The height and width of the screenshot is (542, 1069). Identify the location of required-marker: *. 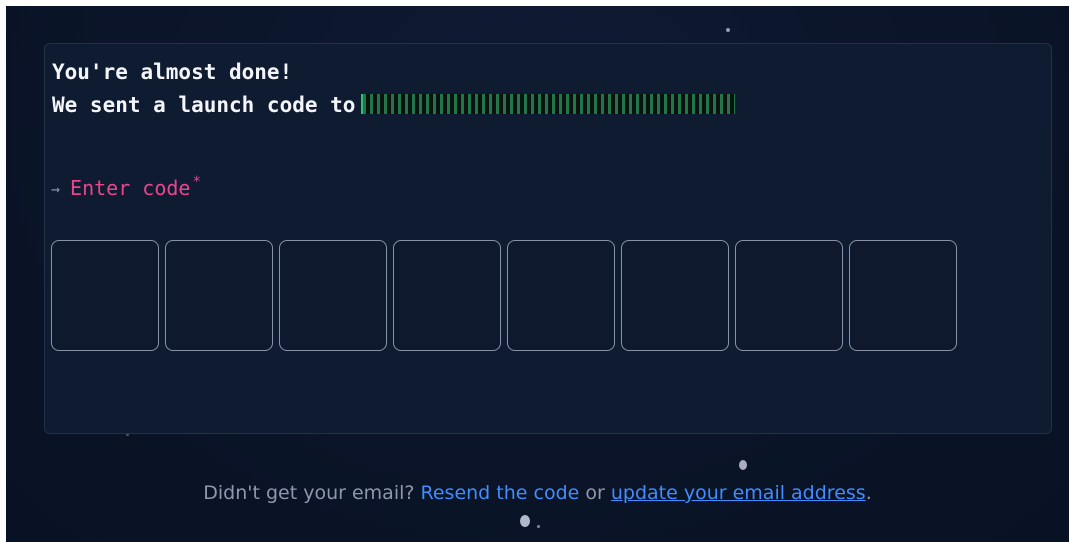
(196, 182).